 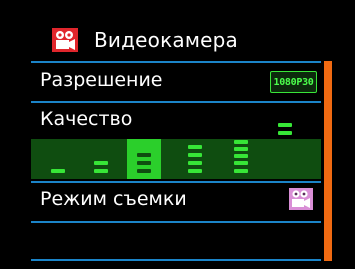 I want to click on menu-scrollbar, so click(x=328, y=161).